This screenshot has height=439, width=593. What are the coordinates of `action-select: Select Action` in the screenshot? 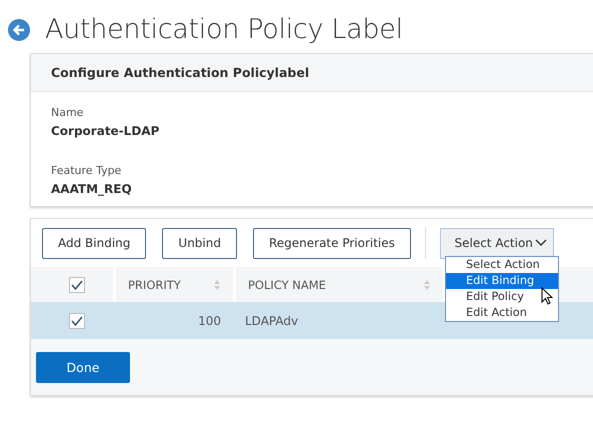 It's located at (497, 243).